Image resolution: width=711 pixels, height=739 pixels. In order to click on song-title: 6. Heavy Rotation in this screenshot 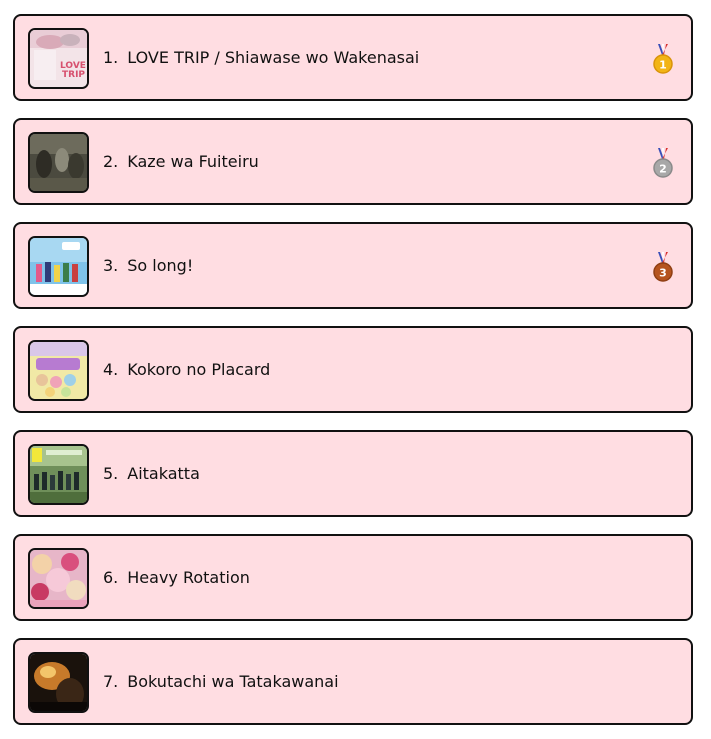, I will do `click(176, 577)`.